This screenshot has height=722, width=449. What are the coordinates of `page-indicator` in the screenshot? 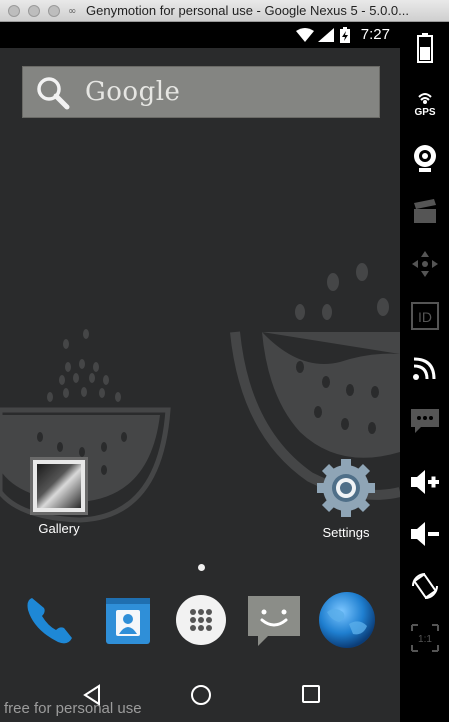 It's located at (201, 567).